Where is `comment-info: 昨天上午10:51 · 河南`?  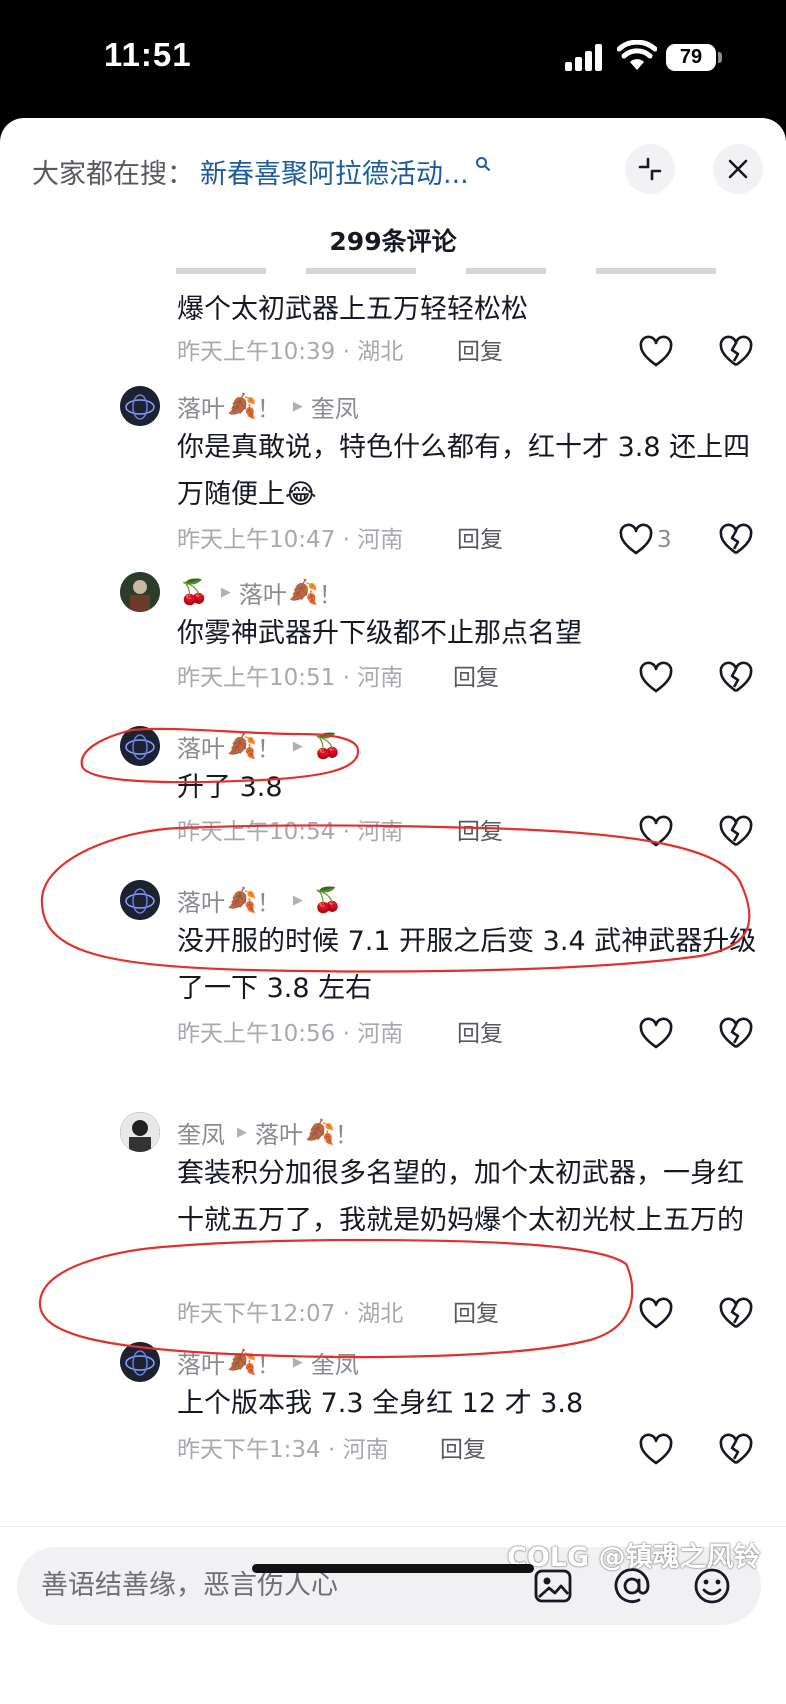
comment-info: 昨天上午10:51 · 河南 is located at coordinates (290, 678).